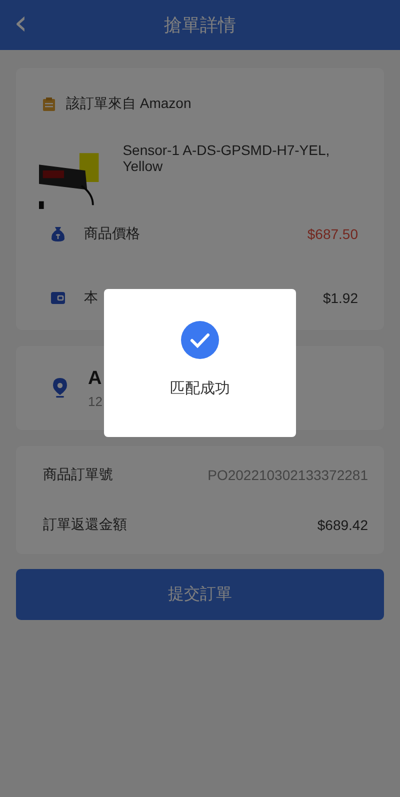 The width and height of the screenshot is (400, 797). Describe the element at coordinates (112, 234) in the screenshot. I see `row-label: 商品價格` at that location.